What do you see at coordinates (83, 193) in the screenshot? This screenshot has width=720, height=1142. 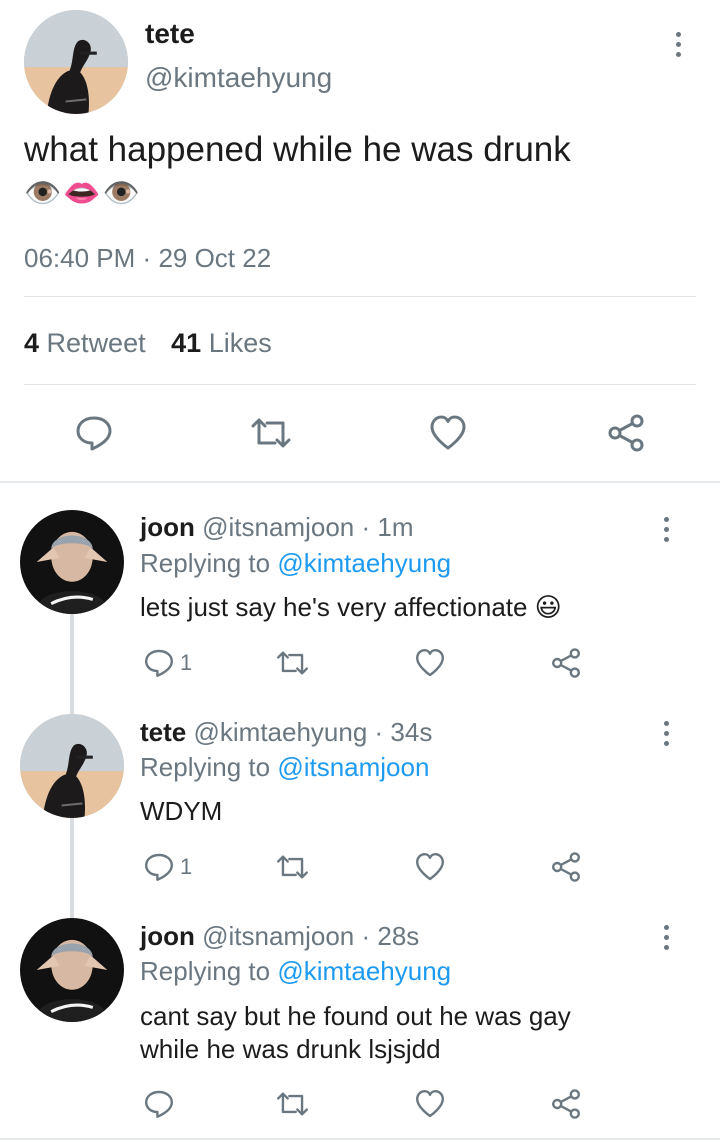 I see `tweet-emojis: 👁️👄👁️` at bounding box center [83, 193].